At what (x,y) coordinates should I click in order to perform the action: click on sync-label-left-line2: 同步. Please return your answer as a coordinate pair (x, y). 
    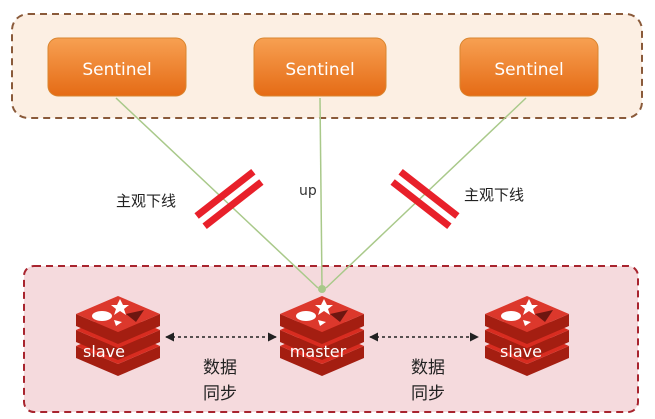
    Looking at the image, I should click on (220, 394).